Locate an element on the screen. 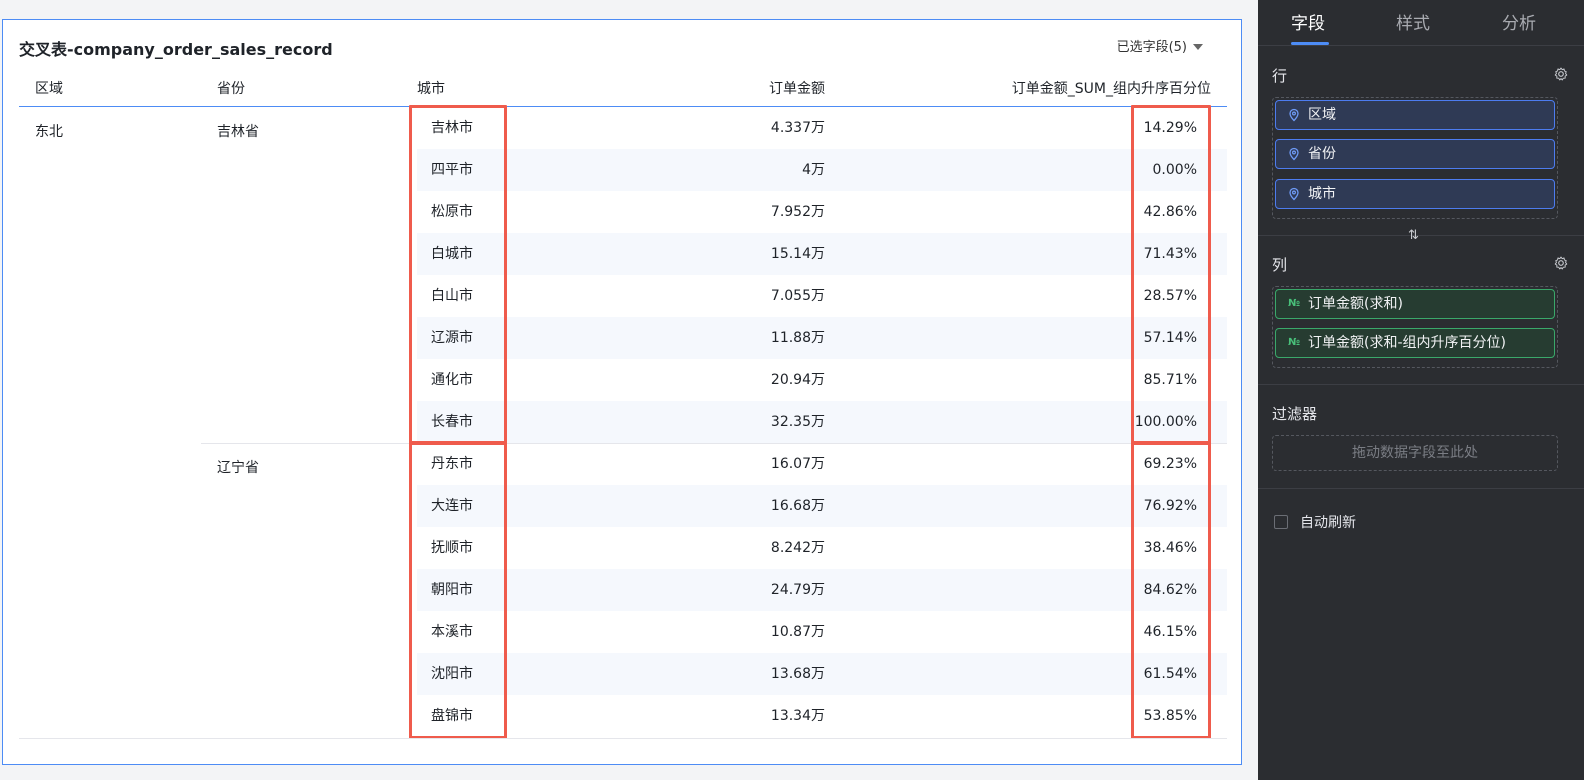 The image size is (1584, 780). region-label: 东北 is located at coordinates (49, 132).